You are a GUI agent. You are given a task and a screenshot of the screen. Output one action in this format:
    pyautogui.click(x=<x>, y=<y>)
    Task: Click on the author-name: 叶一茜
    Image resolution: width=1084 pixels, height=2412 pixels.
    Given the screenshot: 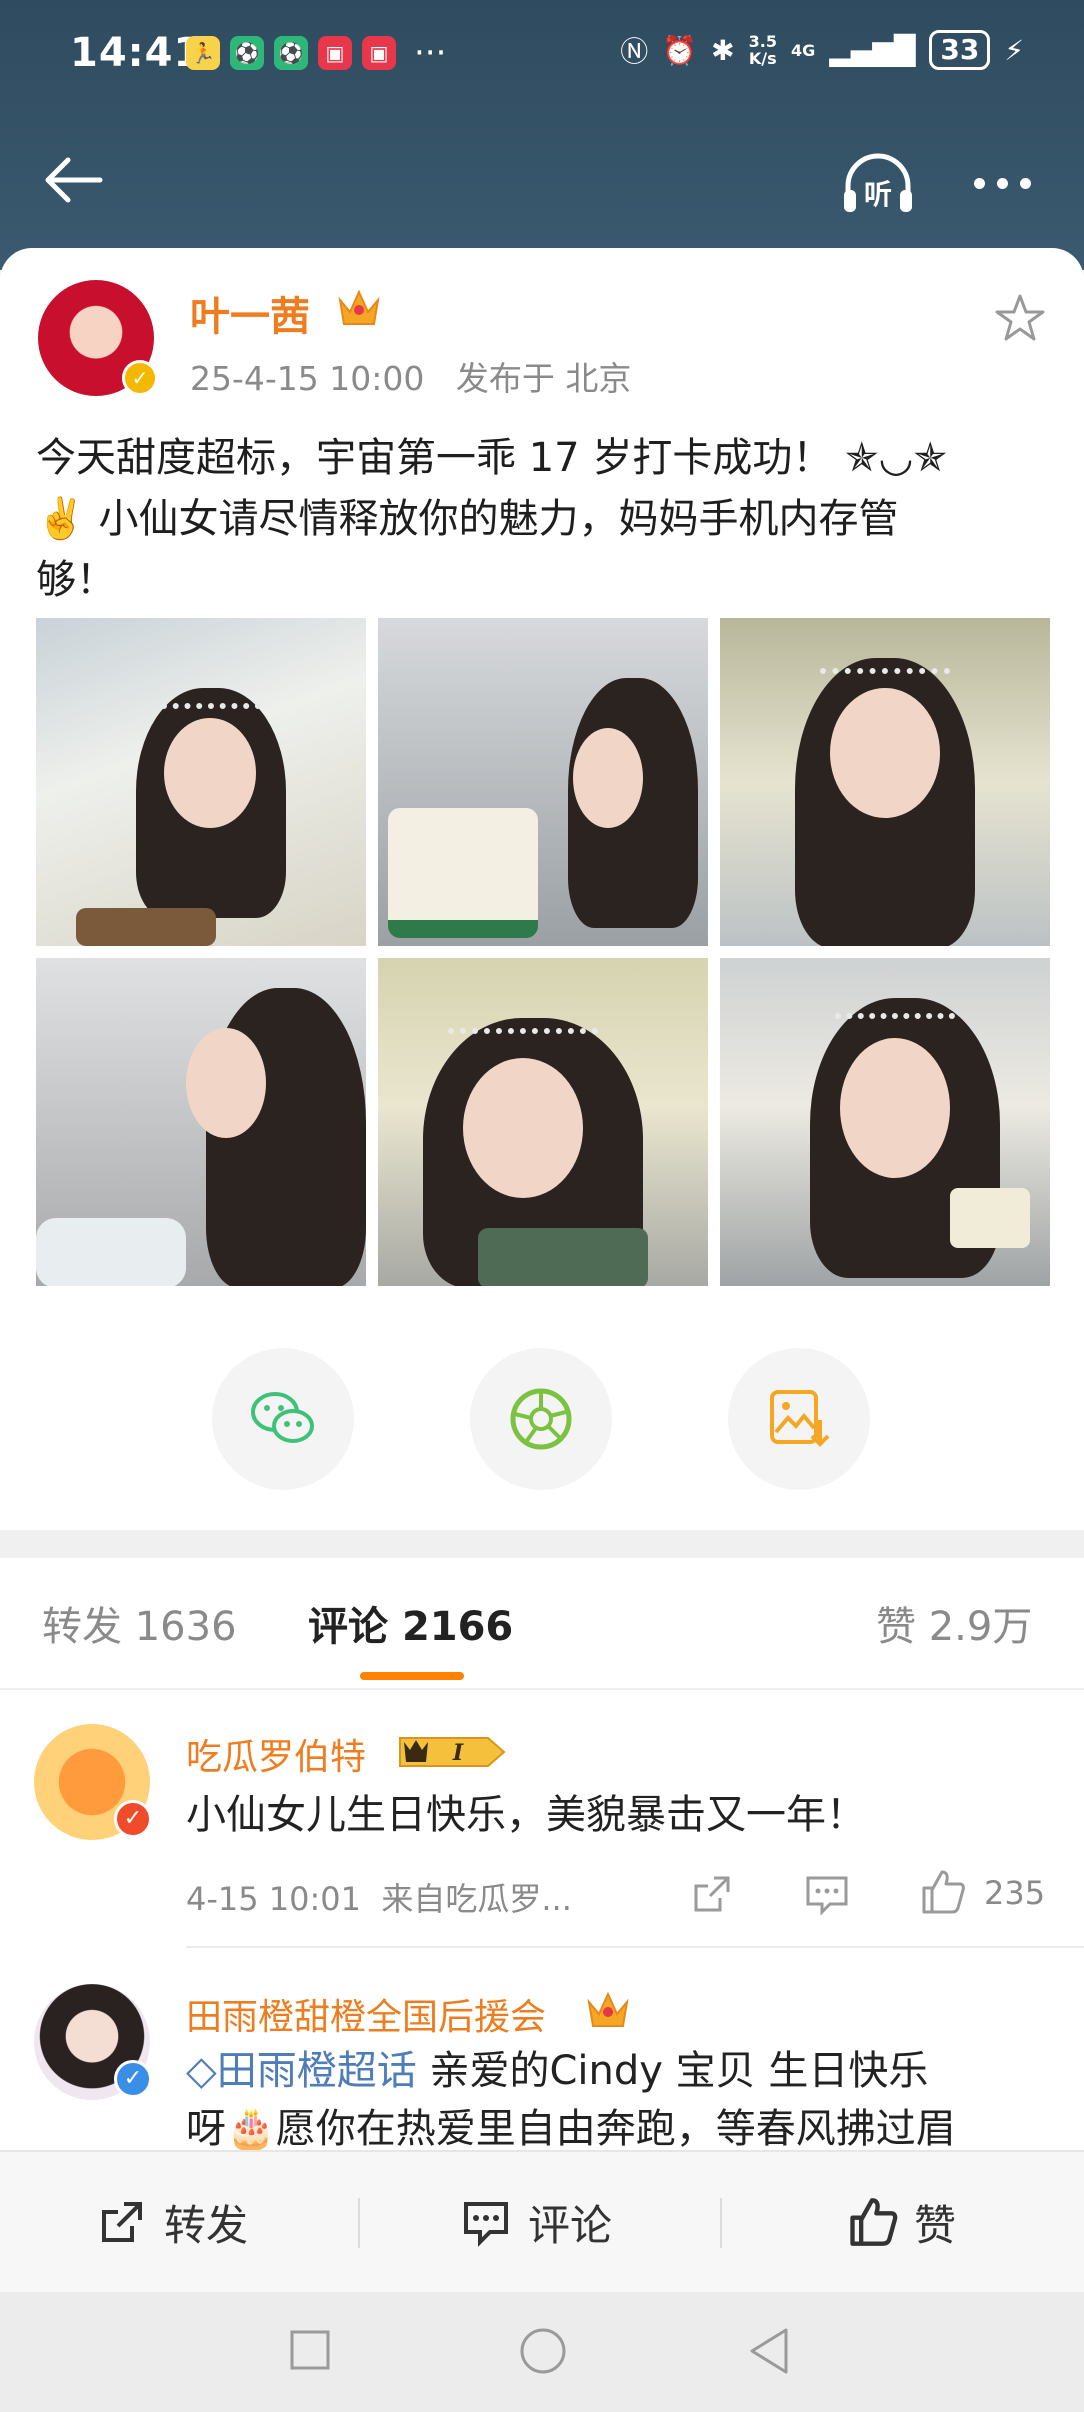 What is the action you would take?
    pyautogui.click(x=250, y=313)
    